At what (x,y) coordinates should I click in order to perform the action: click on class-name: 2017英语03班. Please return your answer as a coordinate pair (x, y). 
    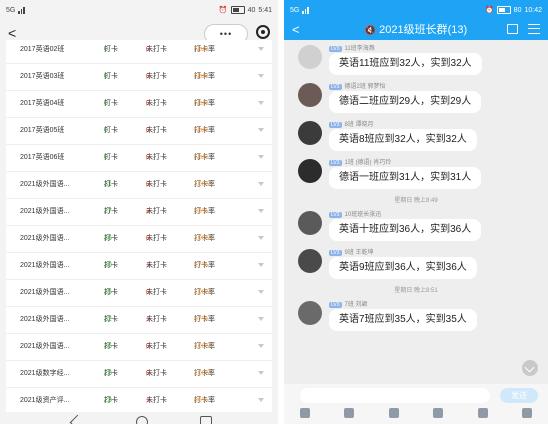
    Looking at the image, I should click on (42, 76).